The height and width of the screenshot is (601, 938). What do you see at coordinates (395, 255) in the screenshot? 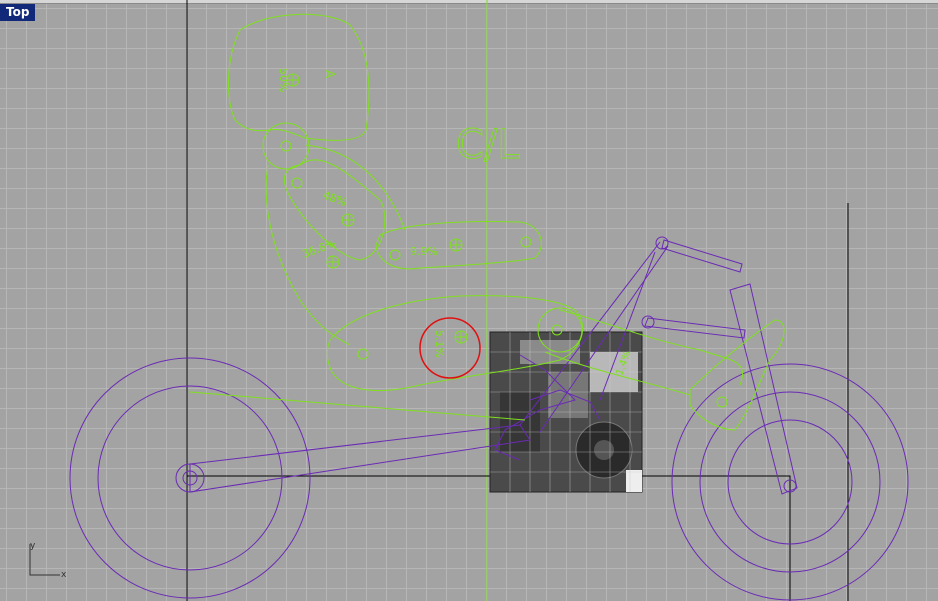
I see `wrist-pivot` at bounding box center [395, 255].